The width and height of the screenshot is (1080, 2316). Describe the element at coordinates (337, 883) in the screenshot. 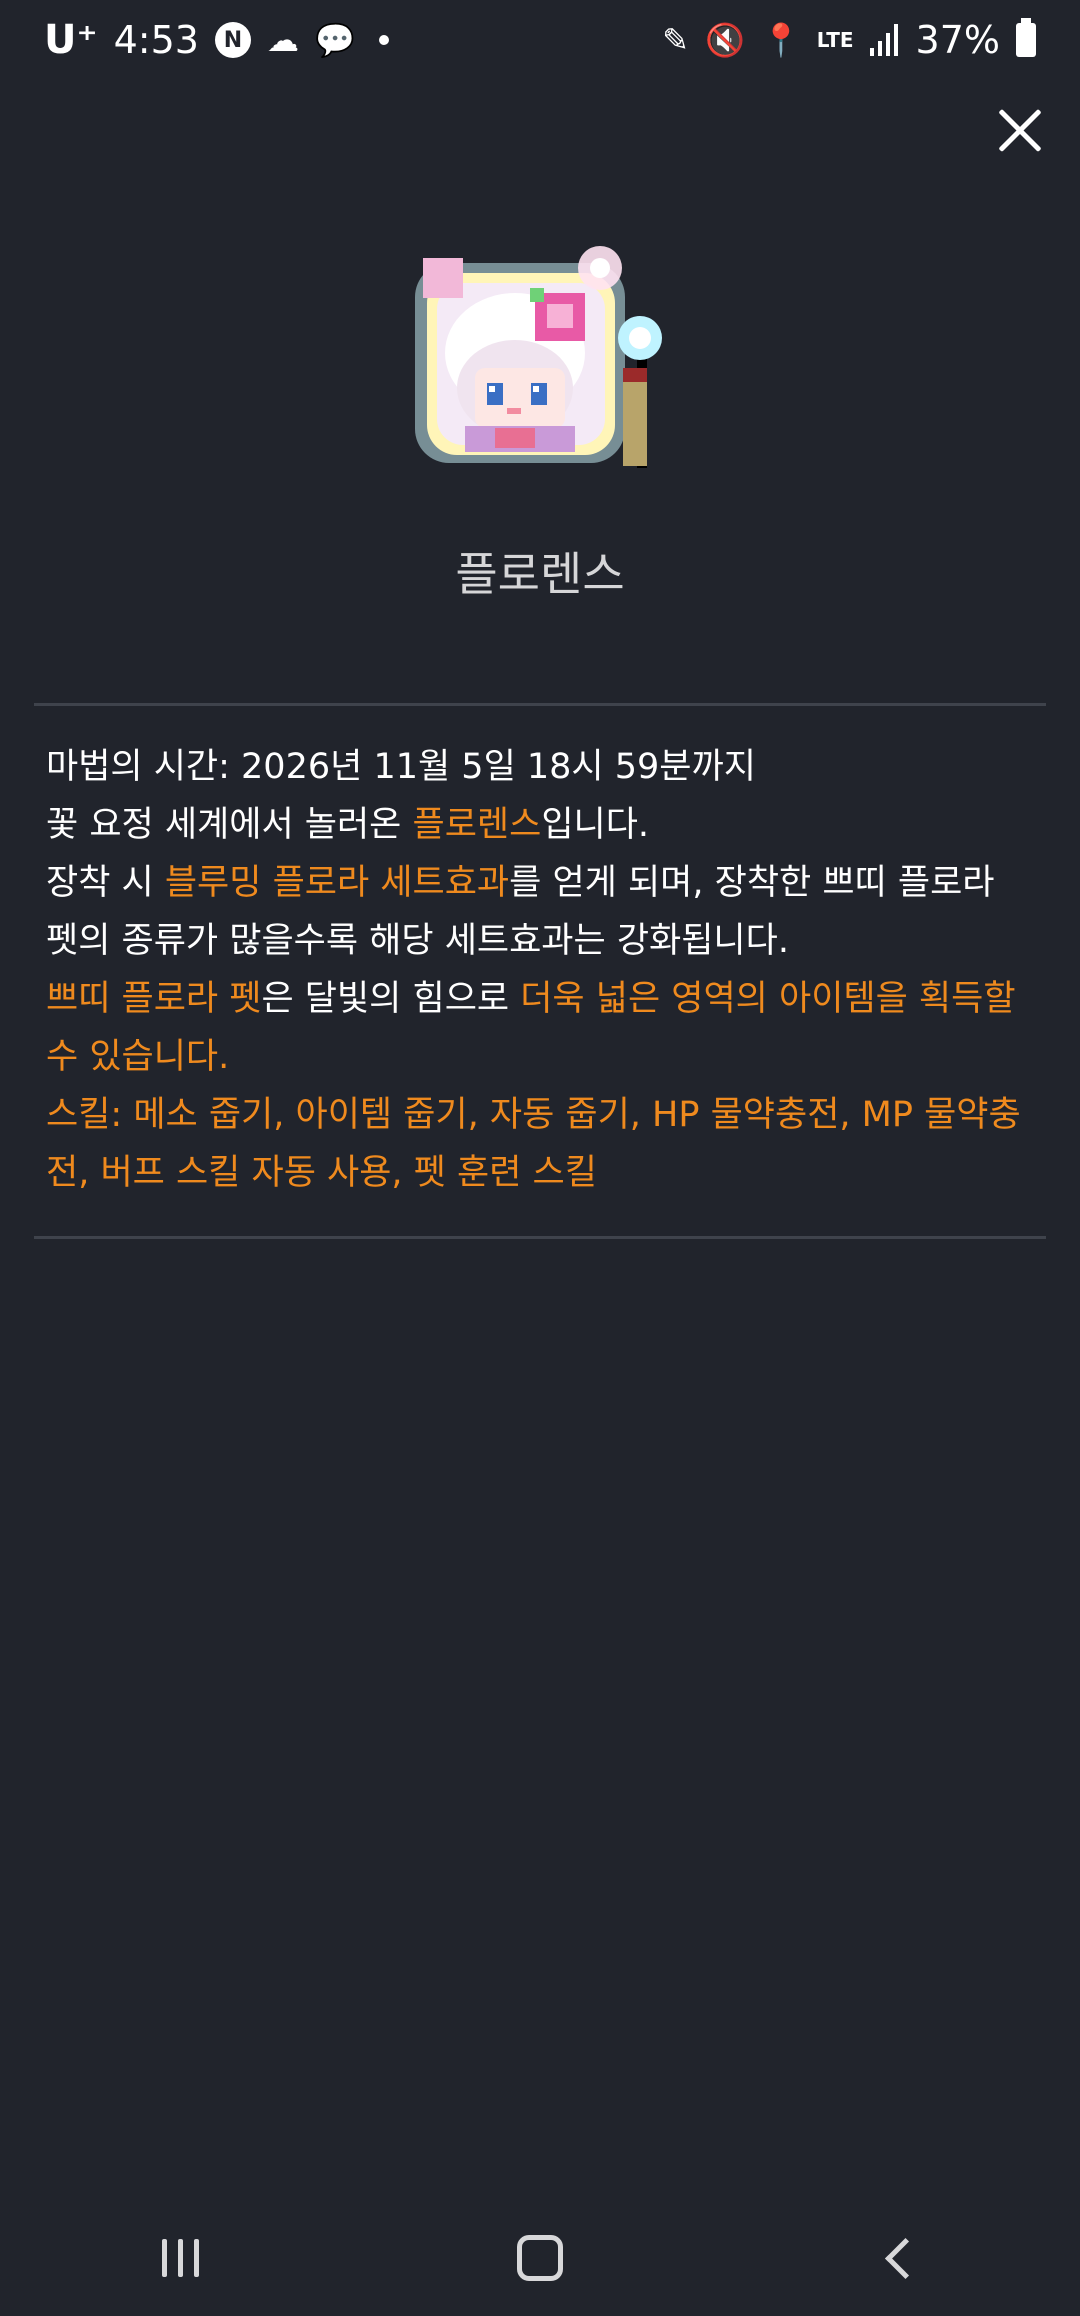

I see `set-effect-highlight: 블루밍 플로라 세트효과` at that location.